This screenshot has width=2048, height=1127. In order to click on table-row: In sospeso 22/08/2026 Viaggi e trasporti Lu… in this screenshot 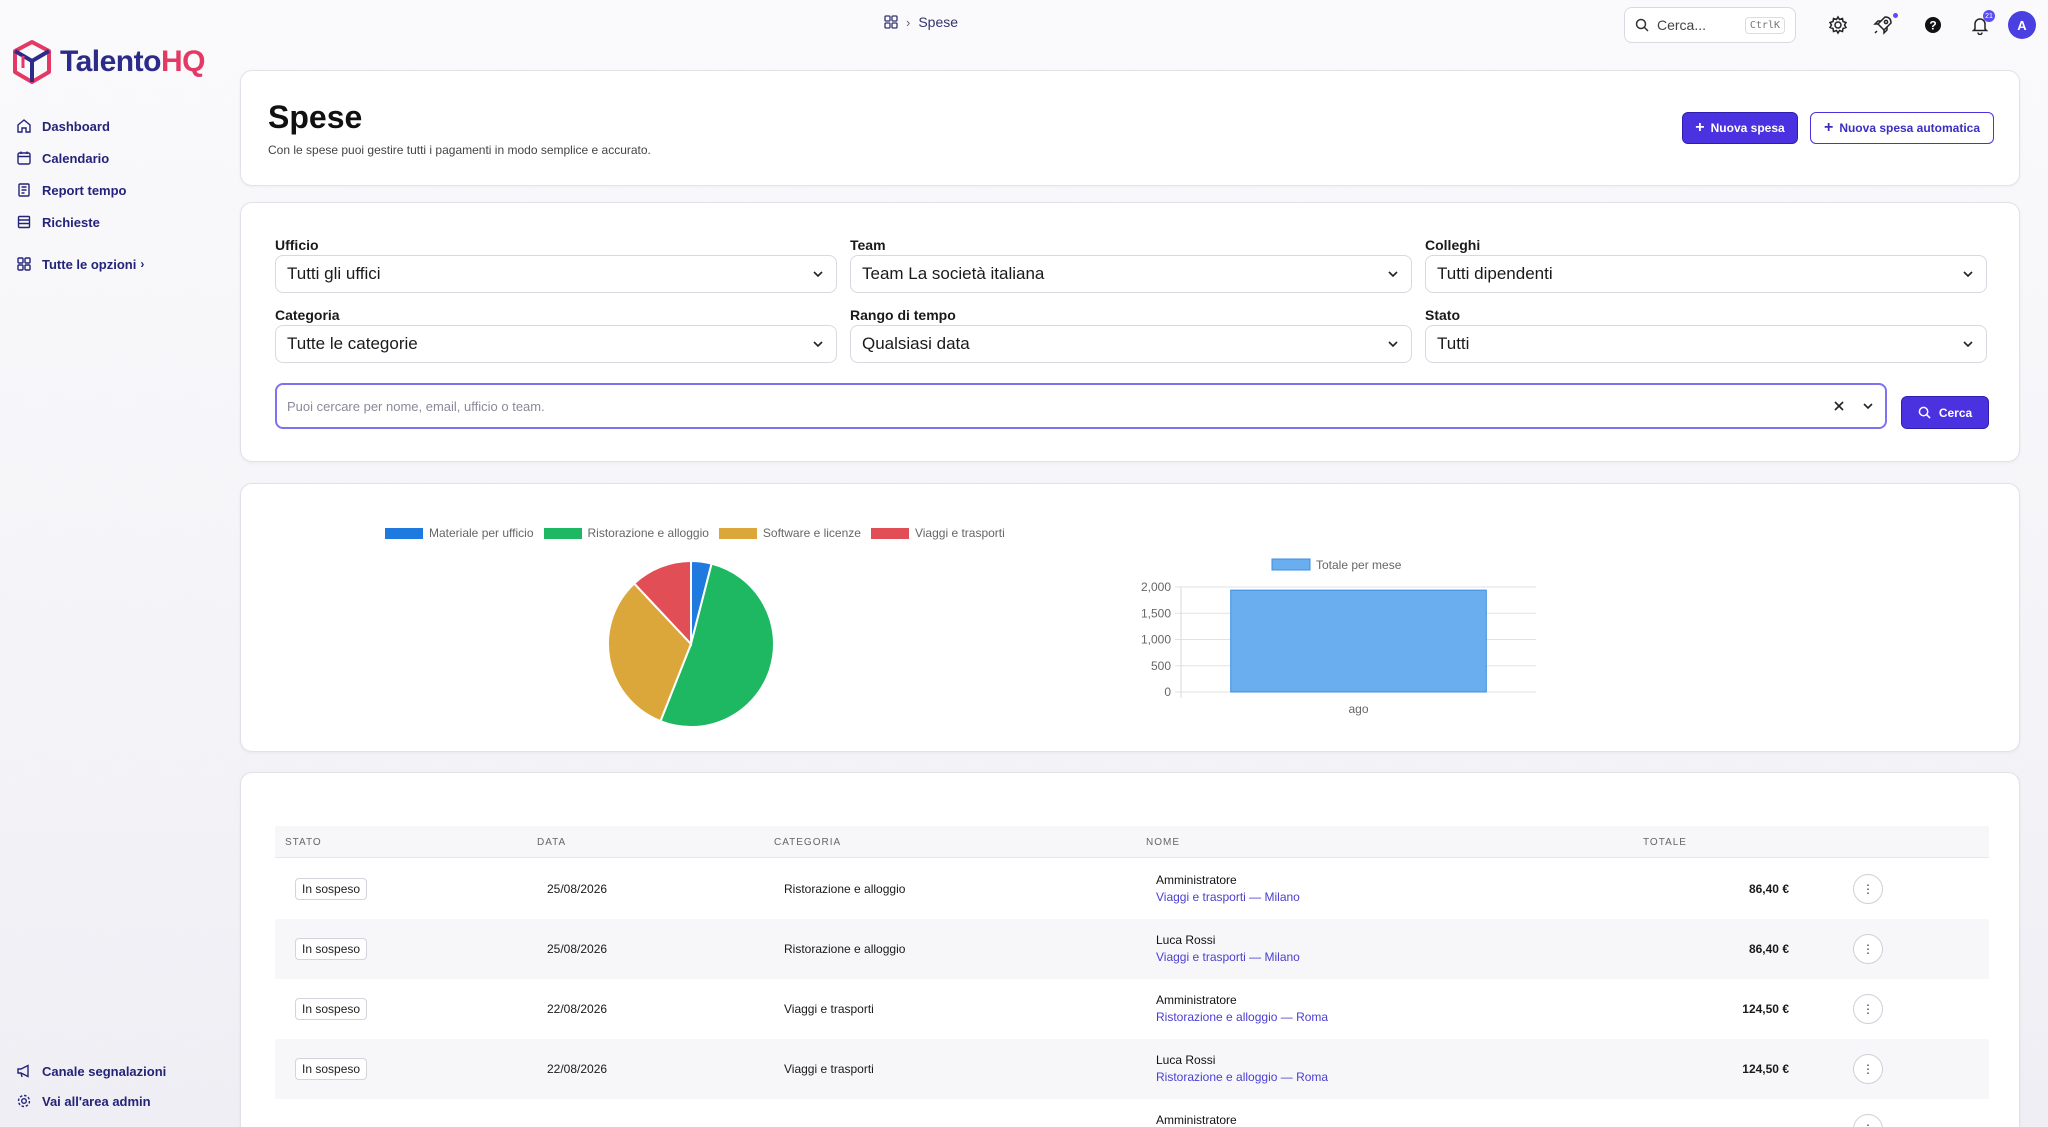, I will do `click(1132, 1069)`.